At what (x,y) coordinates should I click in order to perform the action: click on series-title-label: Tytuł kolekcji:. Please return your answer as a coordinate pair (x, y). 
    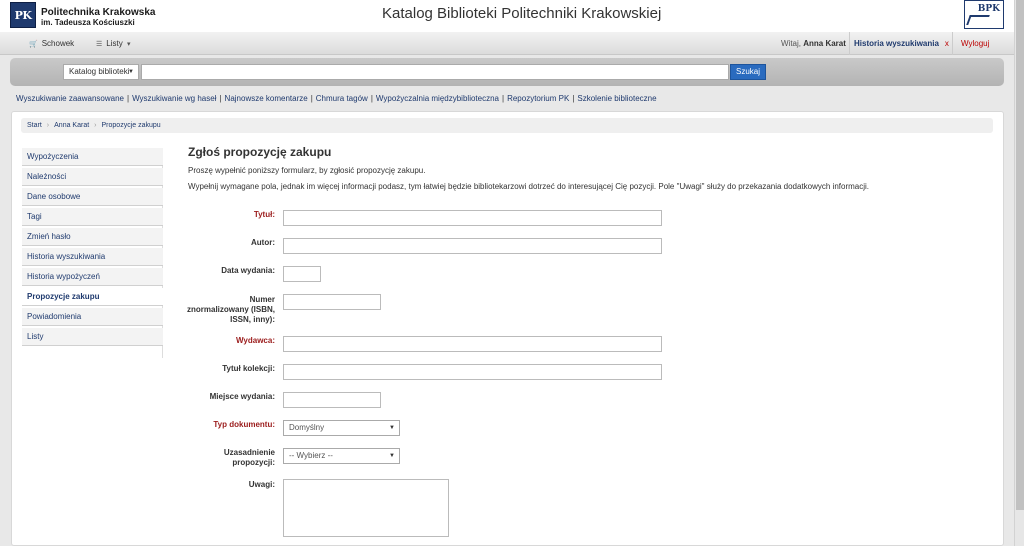
    Looking at the image, I should click on (248, 368).